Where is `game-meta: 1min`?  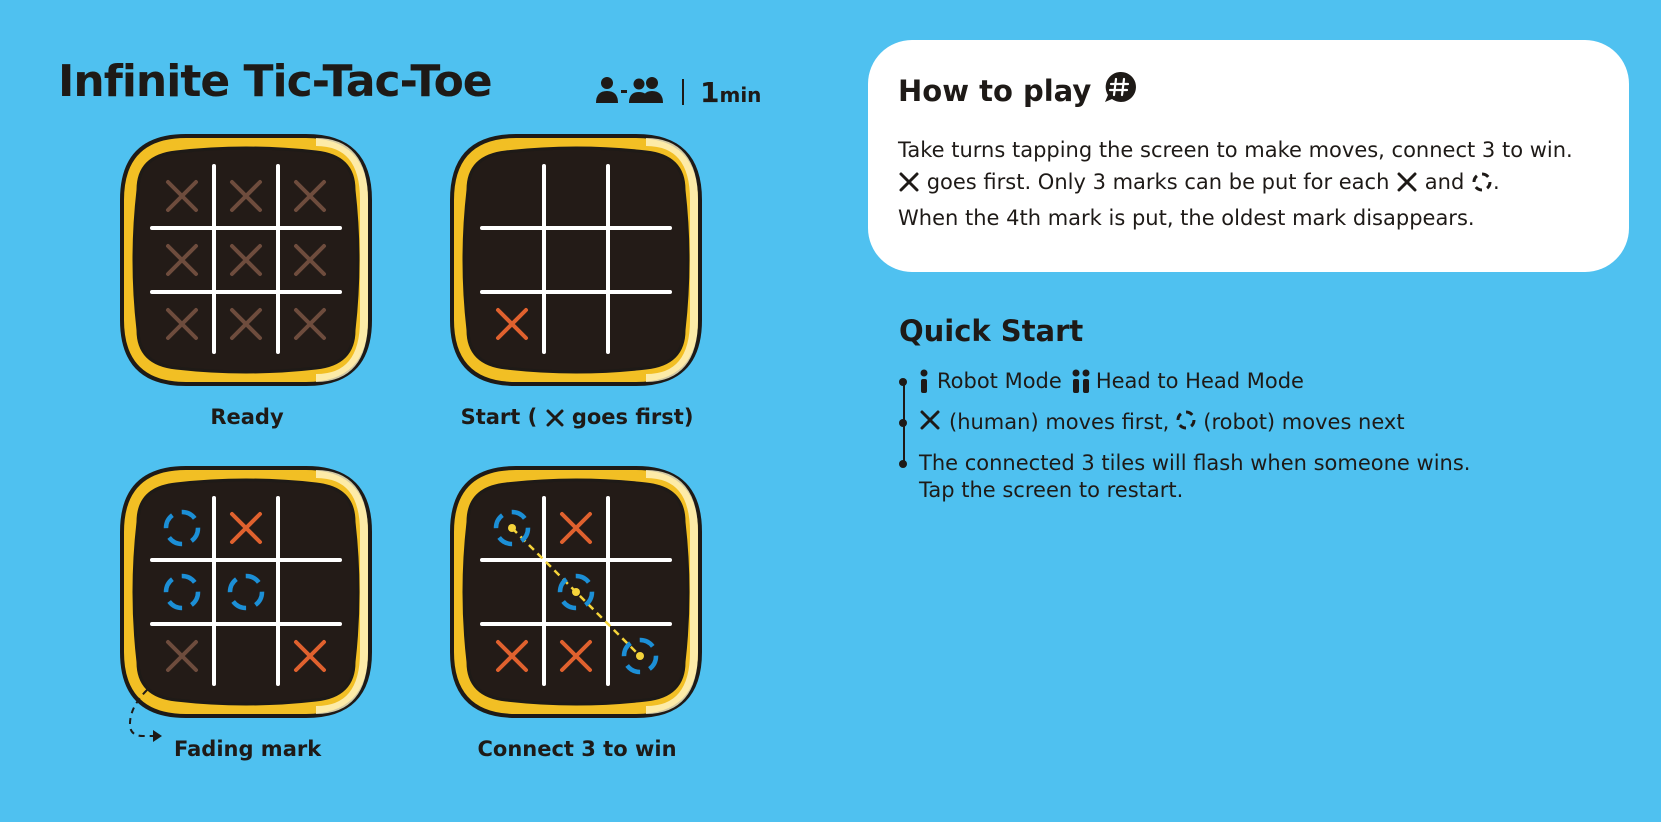 game-meta: 1min is located at coordinates (678, 92).